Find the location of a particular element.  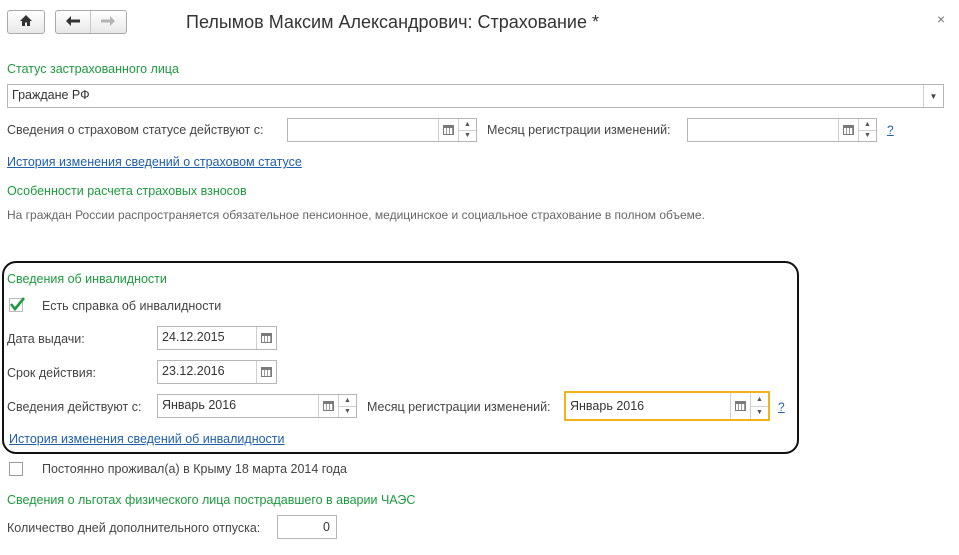

close-icon: × is located at coordinates (941, 19).